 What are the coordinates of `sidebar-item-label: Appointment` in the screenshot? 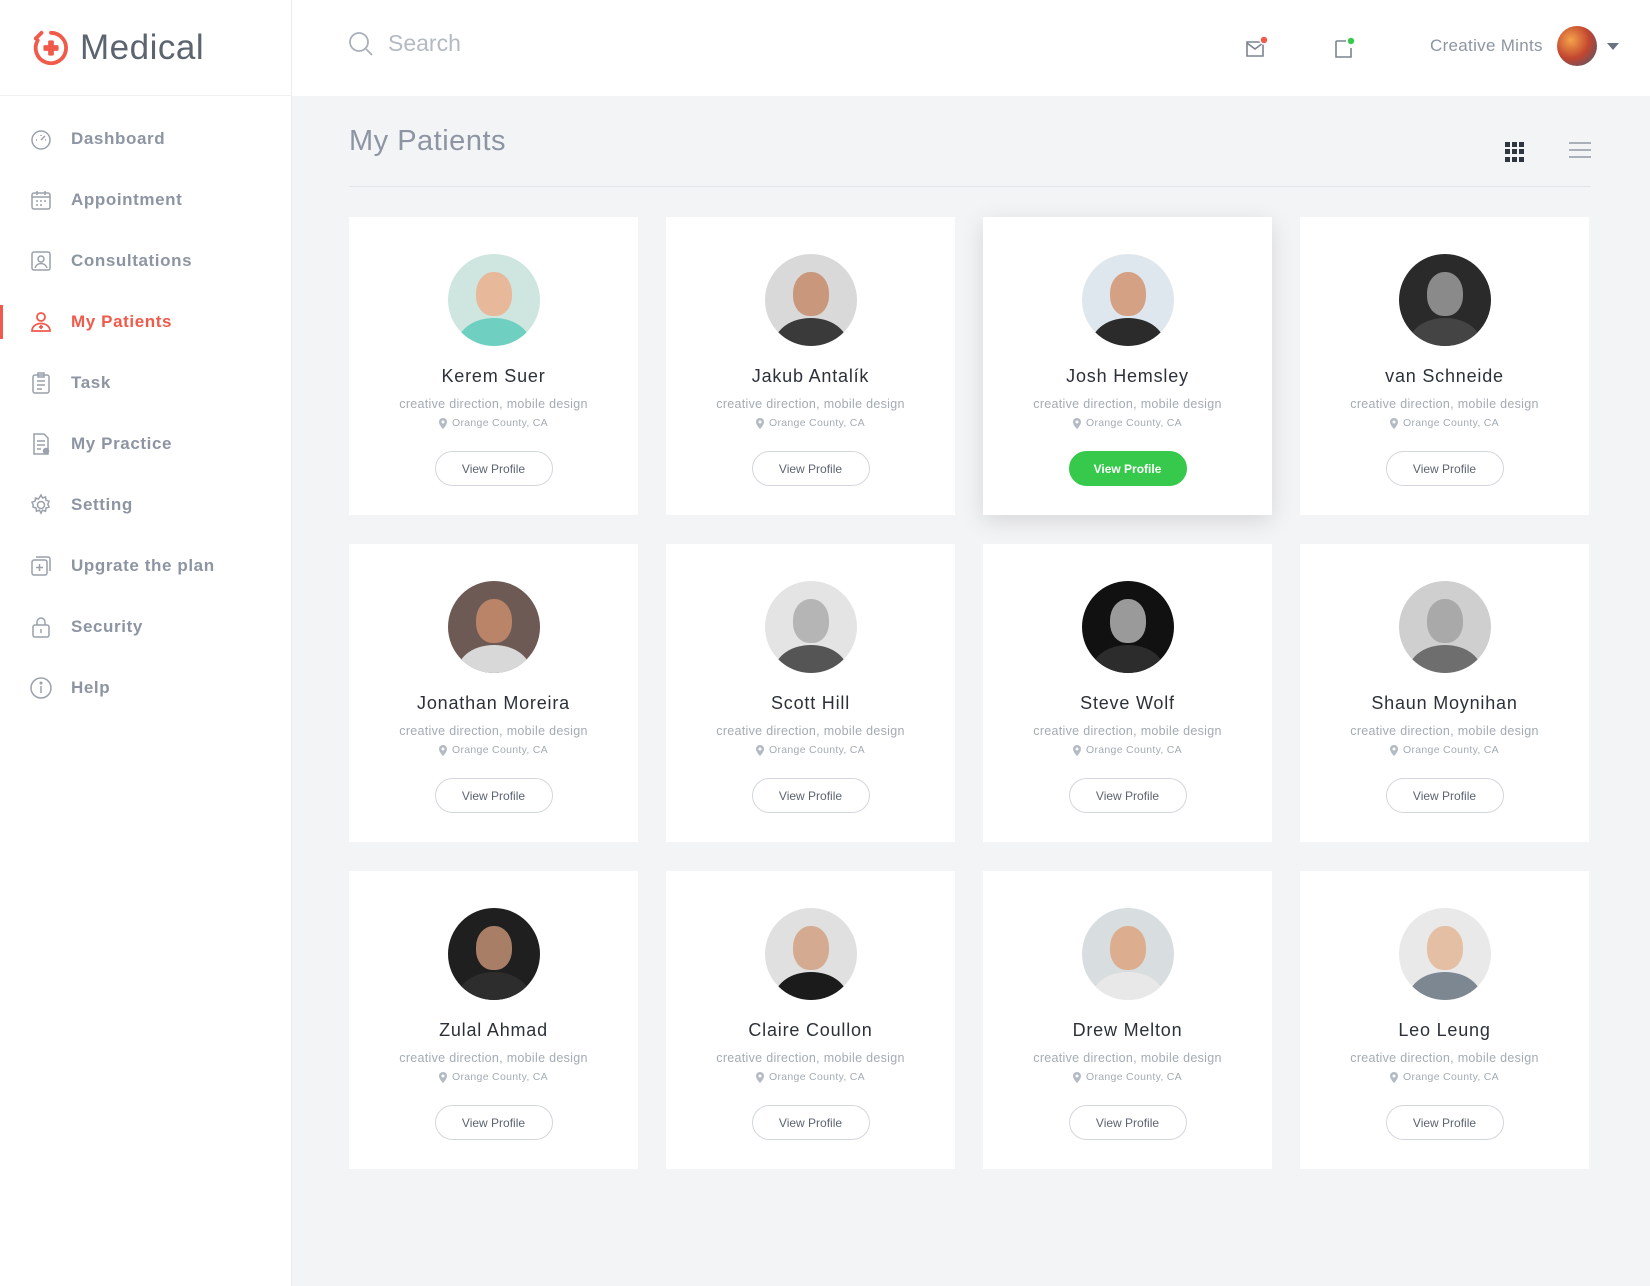 It's located at (127, 199).